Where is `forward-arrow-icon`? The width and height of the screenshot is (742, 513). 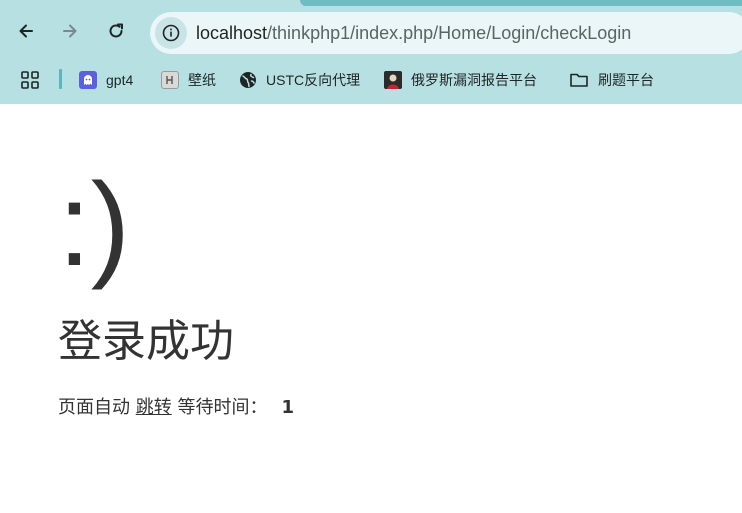 forward-arrow-icon is located at coordinates (70, 31).